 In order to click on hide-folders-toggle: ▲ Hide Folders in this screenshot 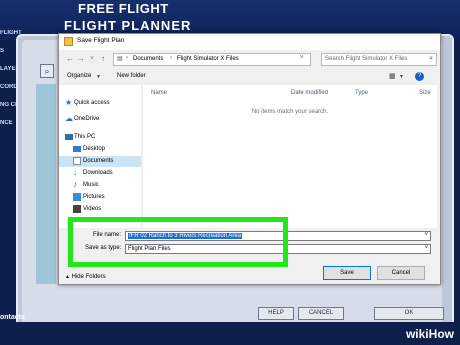, I will do `click(85, 277)`.